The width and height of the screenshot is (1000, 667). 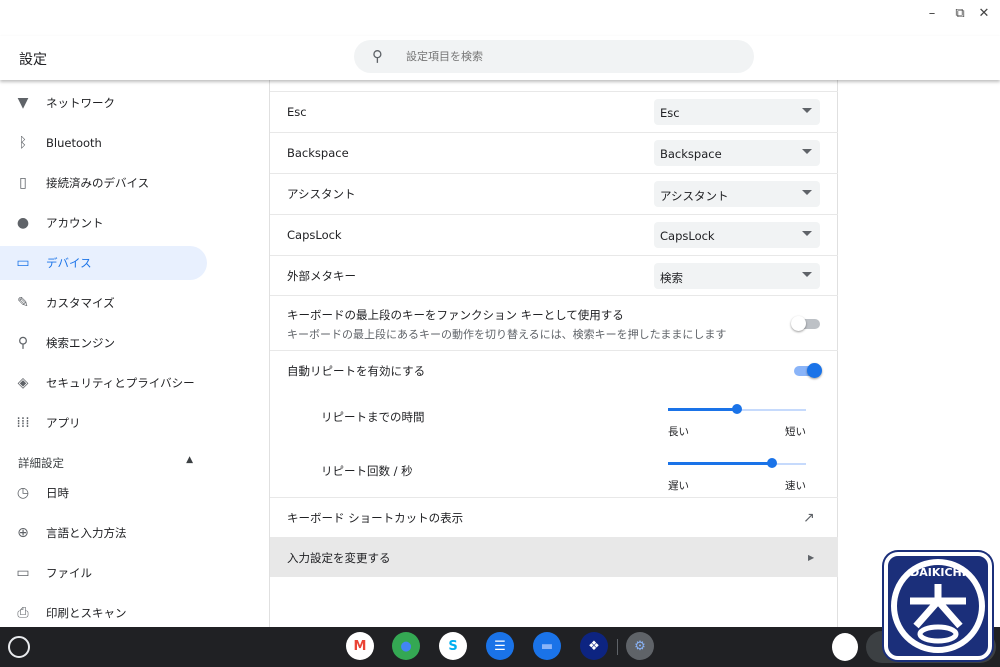 I want to click on key-remap-select: Esc, so click(x=737, y=112).